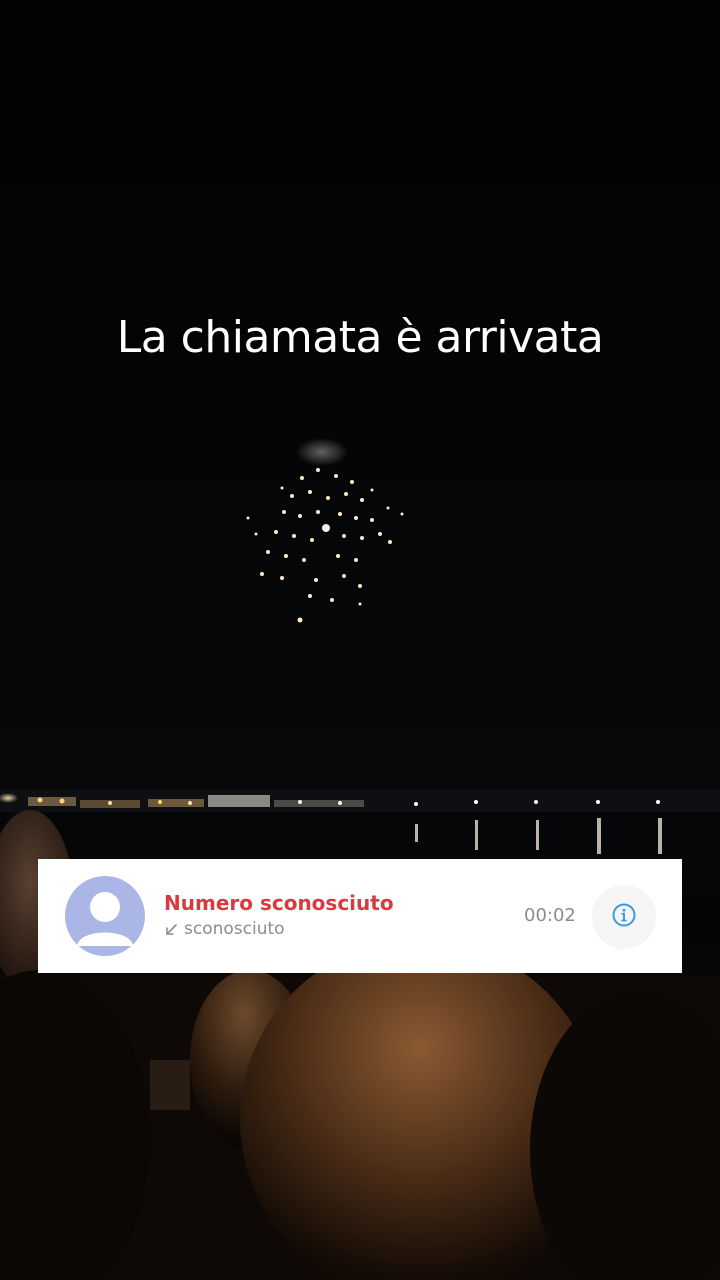 The height and width of the screenshot is (1280, 720). I want to click on video-caption: La chiamata è arrivata, so click(360, 337).